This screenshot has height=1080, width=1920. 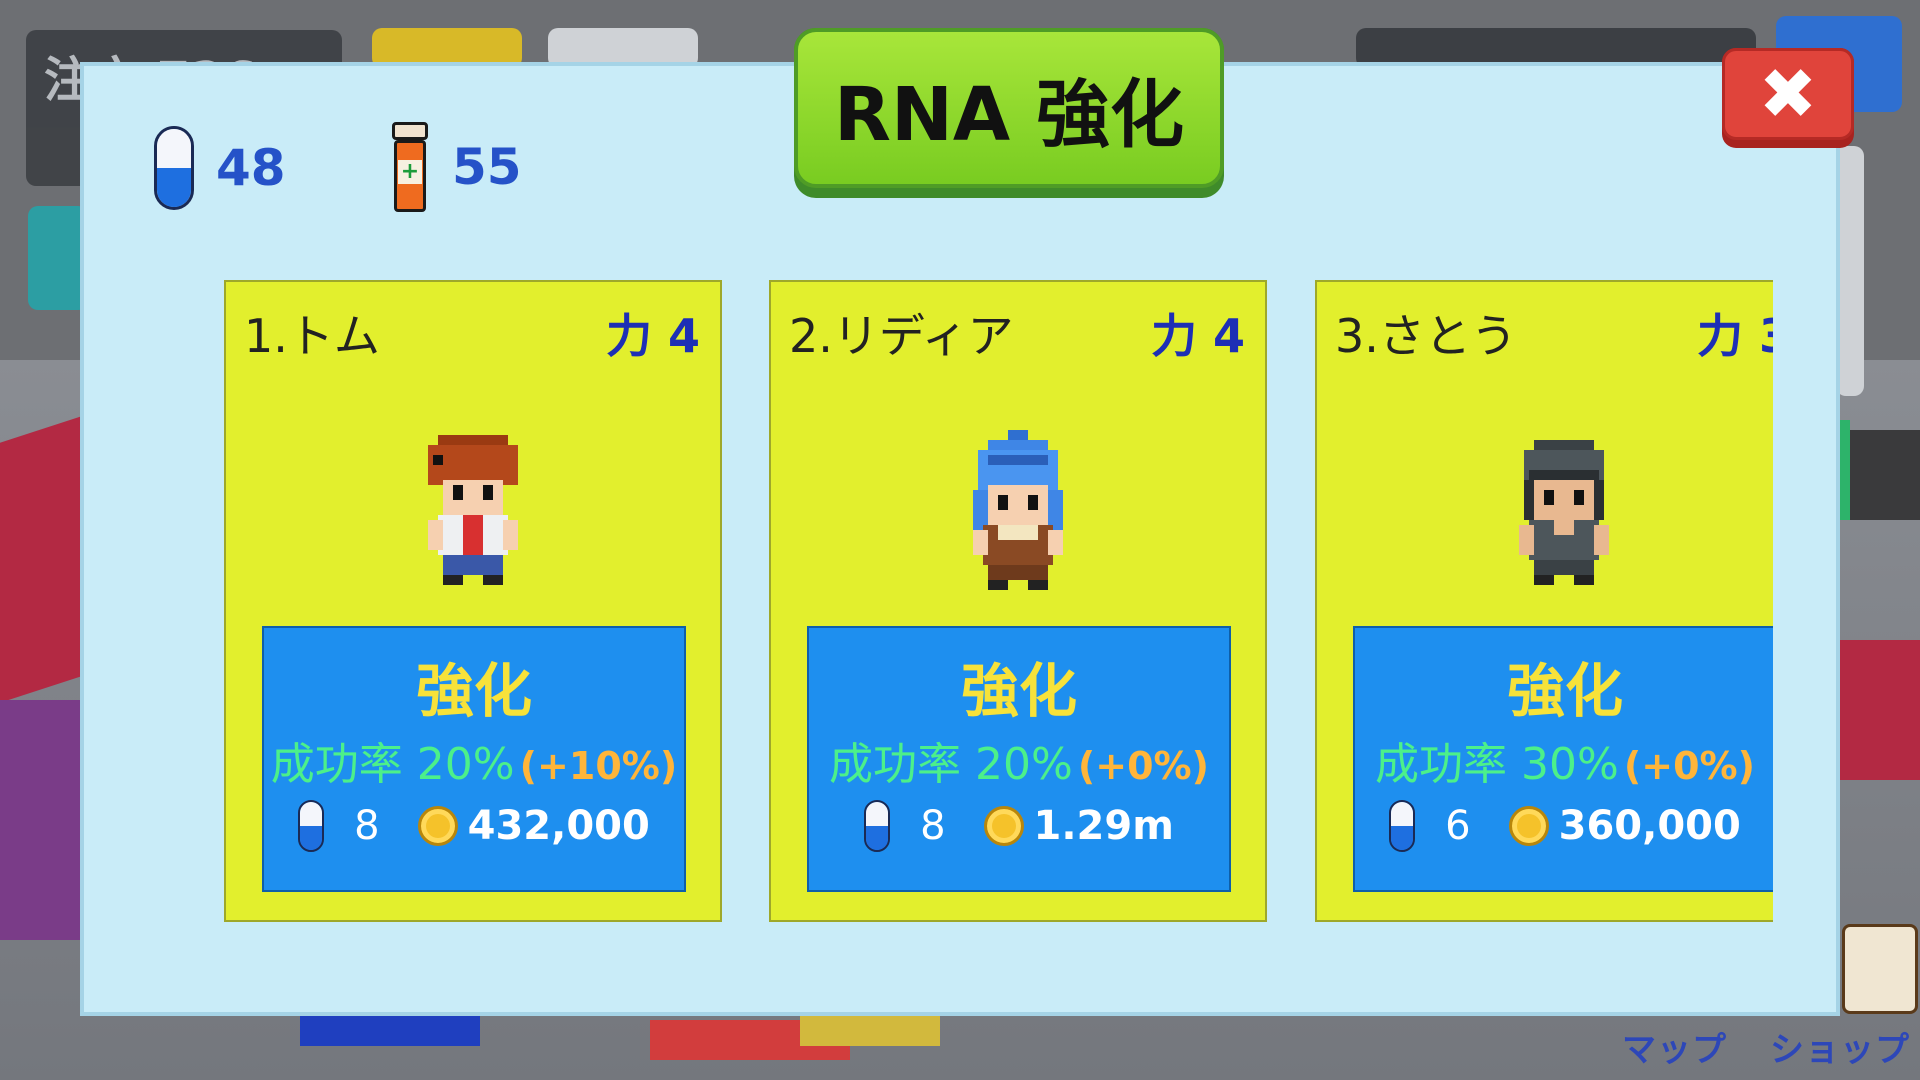 I want to click on upgrade-button: 強化 成功率 30% (+0%) 6 360,000, so click(x=1563, y=759).